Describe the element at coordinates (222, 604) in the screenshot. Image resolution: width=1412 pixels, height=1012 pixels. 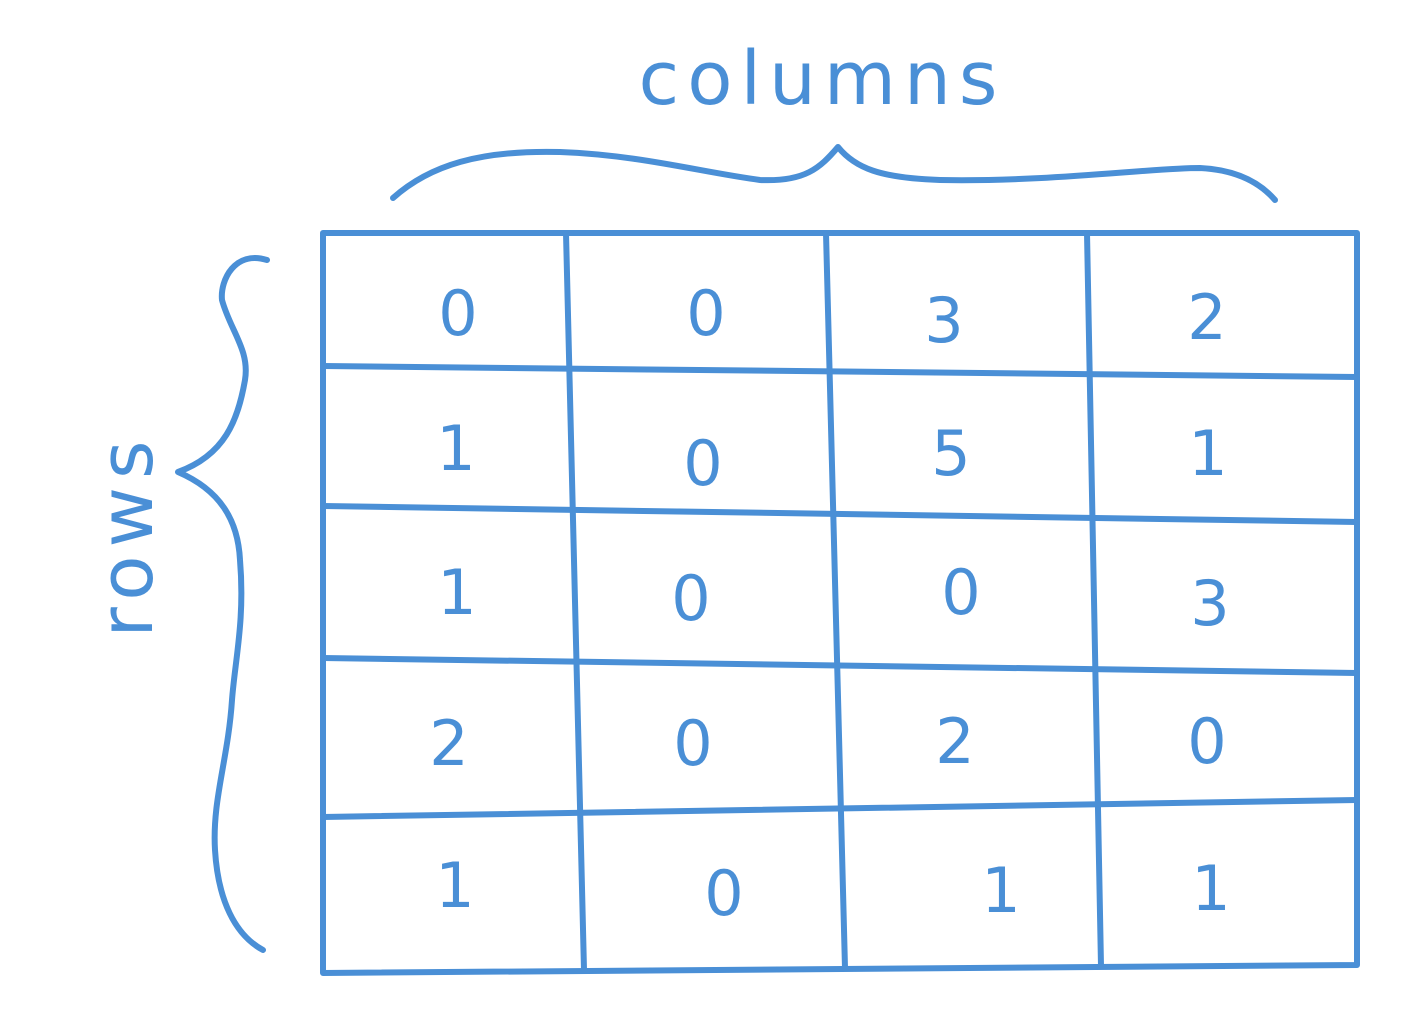
I see `rows-brace` at that location.